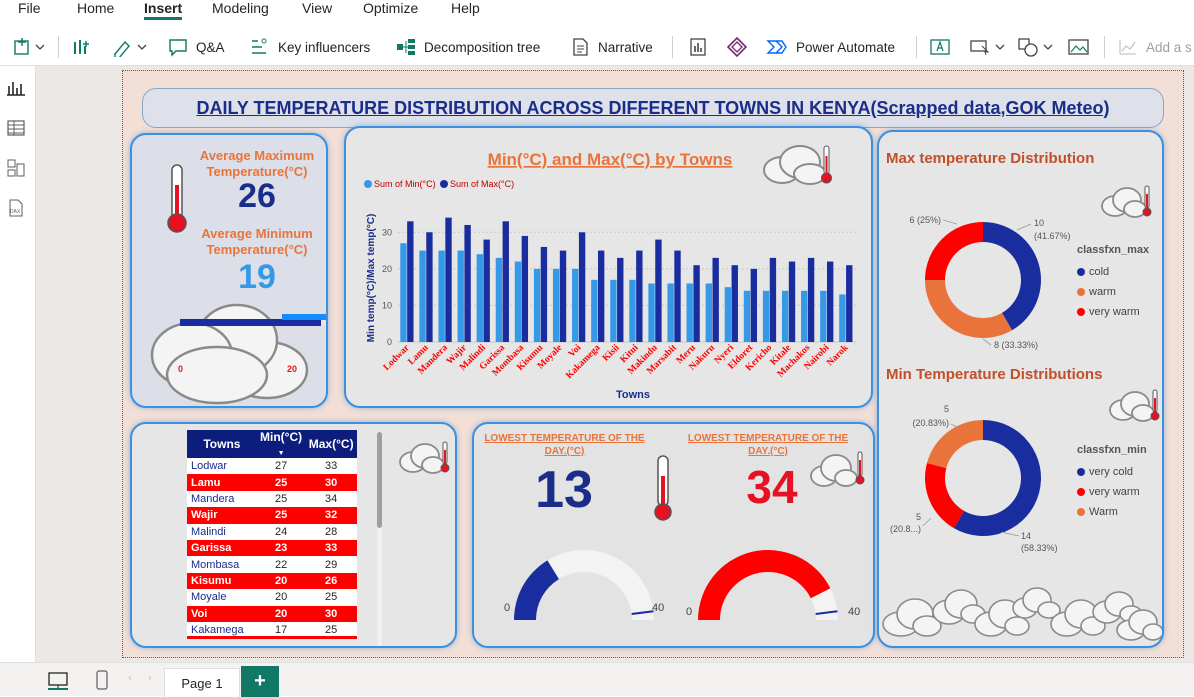 The height and width of the screenshot is (697, 1194). Describe the element at coordinates (95, 8) in the screenshot. I see `menu-home: Home` at that location.